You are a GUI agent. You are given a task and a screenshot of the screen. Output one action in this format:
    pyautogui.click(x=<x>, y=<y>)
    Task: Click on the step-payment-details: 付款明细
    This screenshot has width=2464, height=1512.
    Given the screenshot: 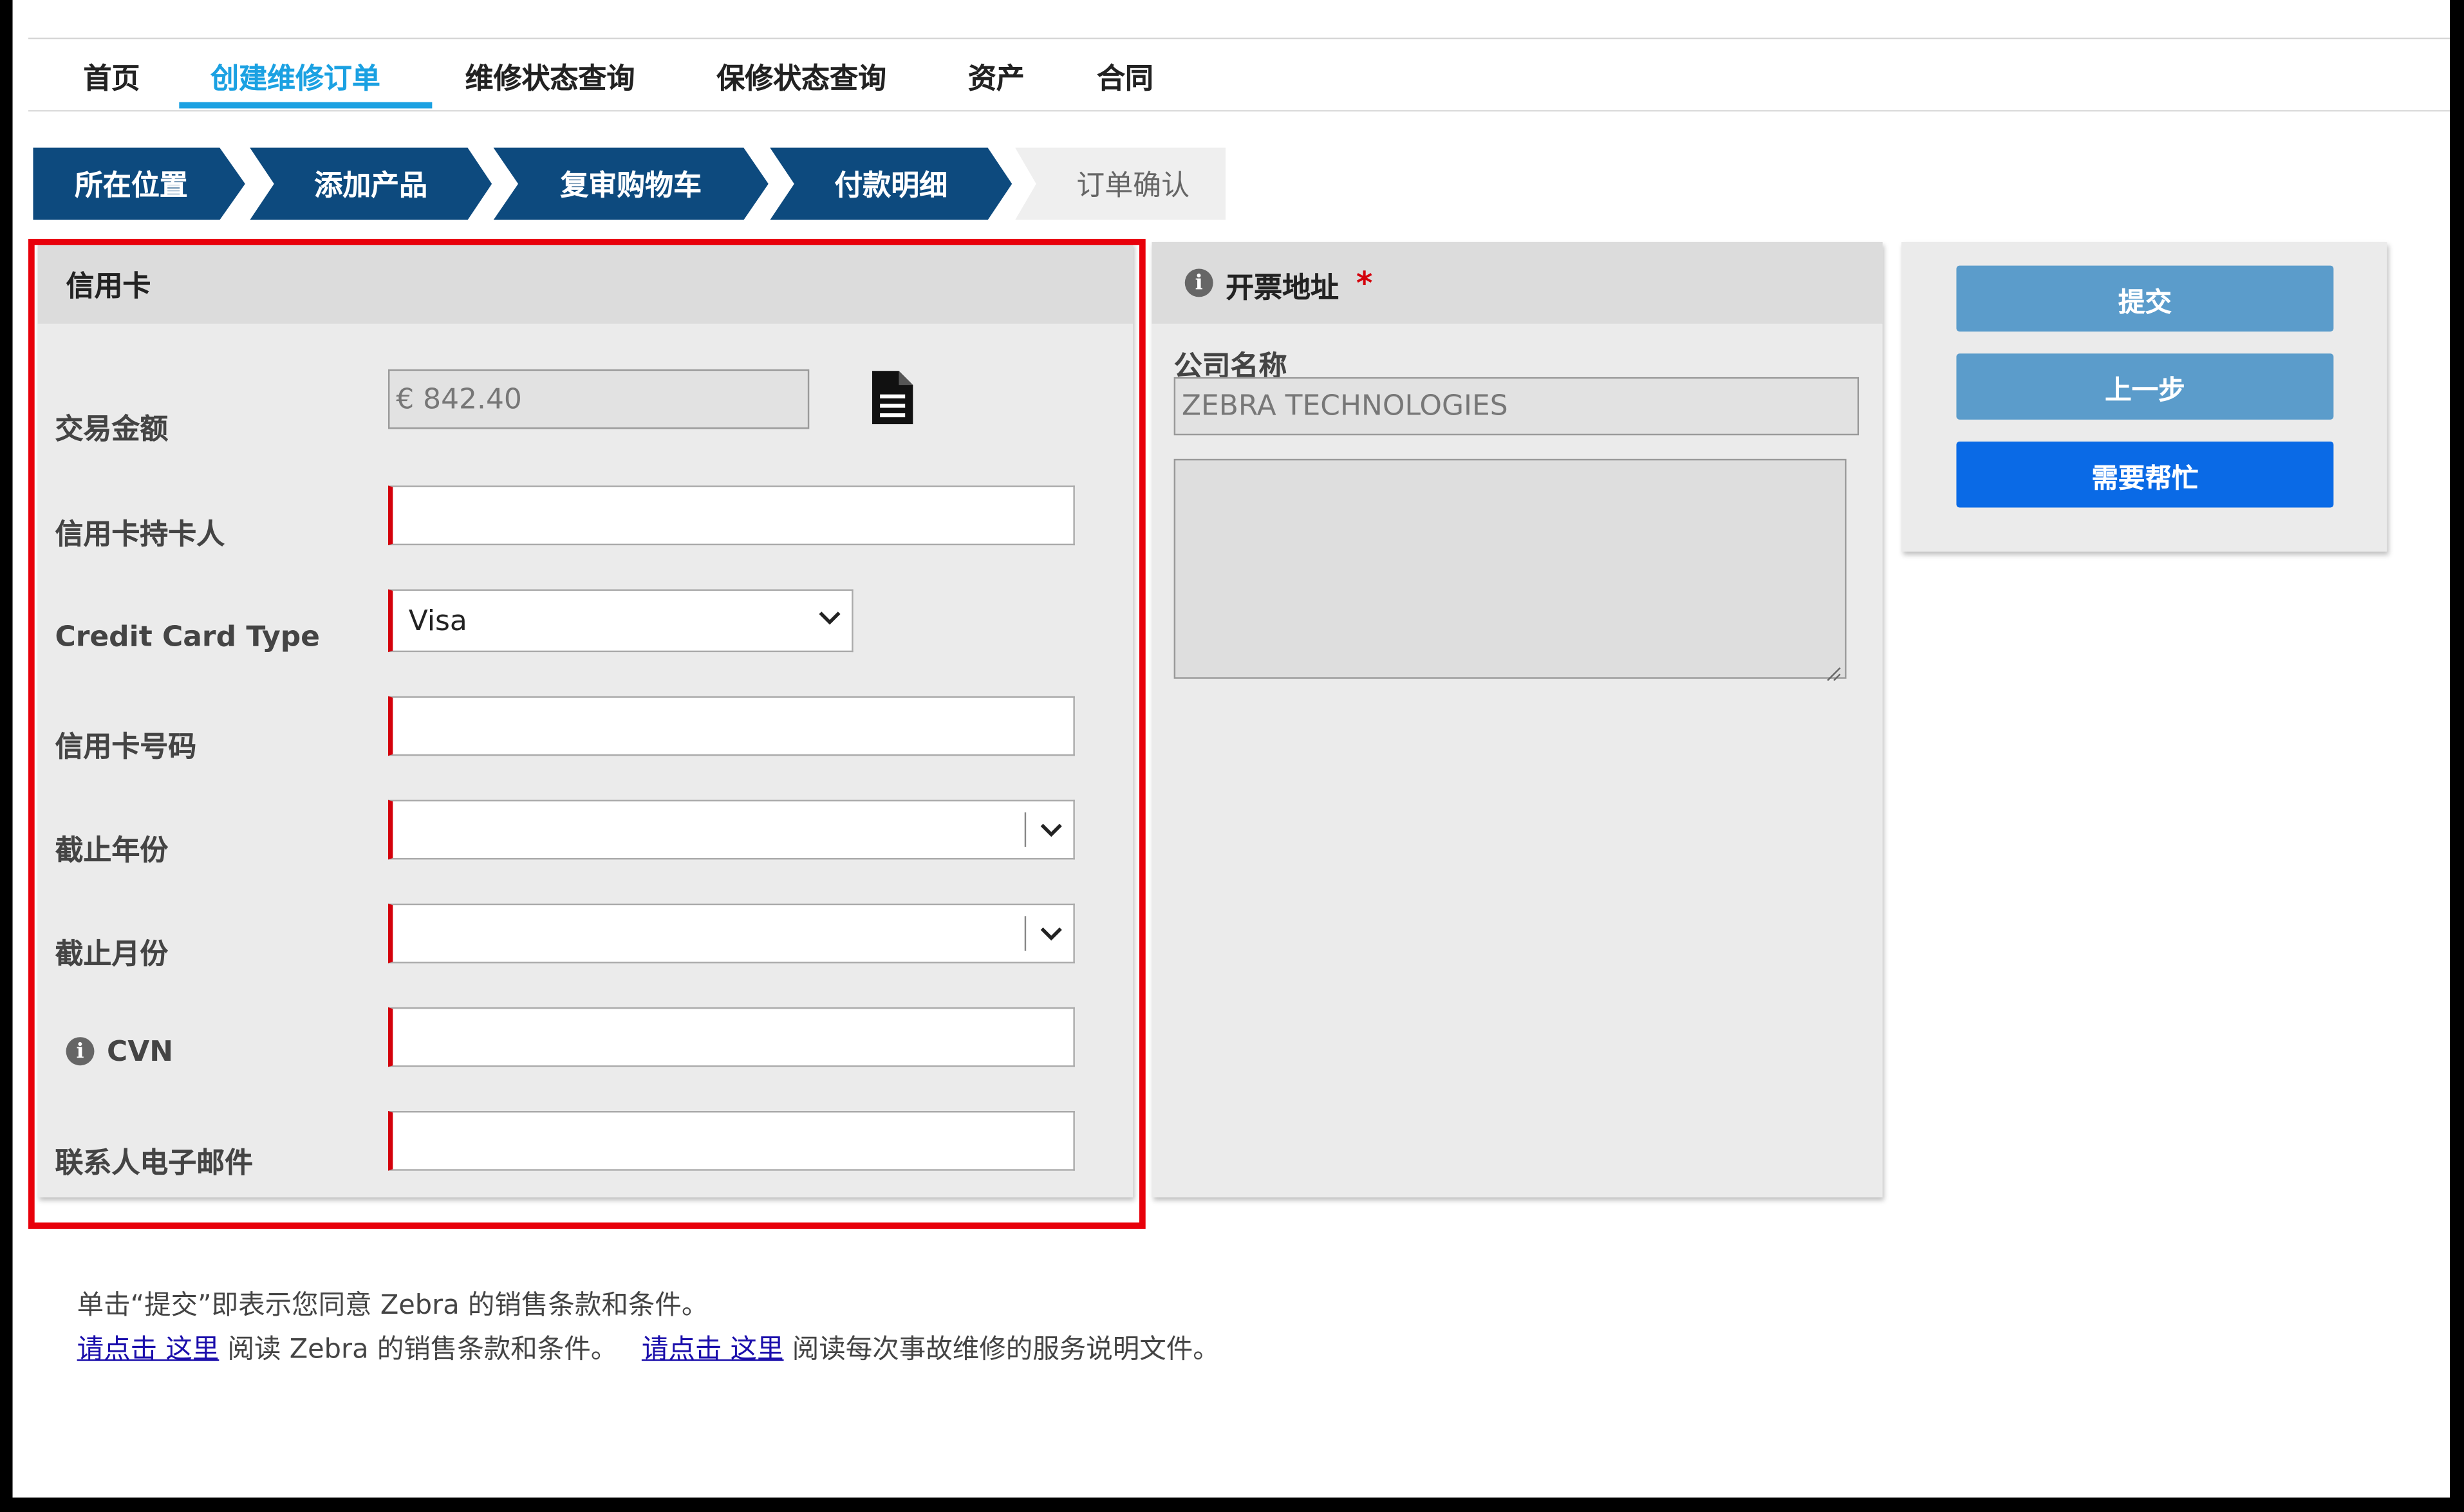 What is the action you would take?
    pyautogui.click(x=891, y=183)
    